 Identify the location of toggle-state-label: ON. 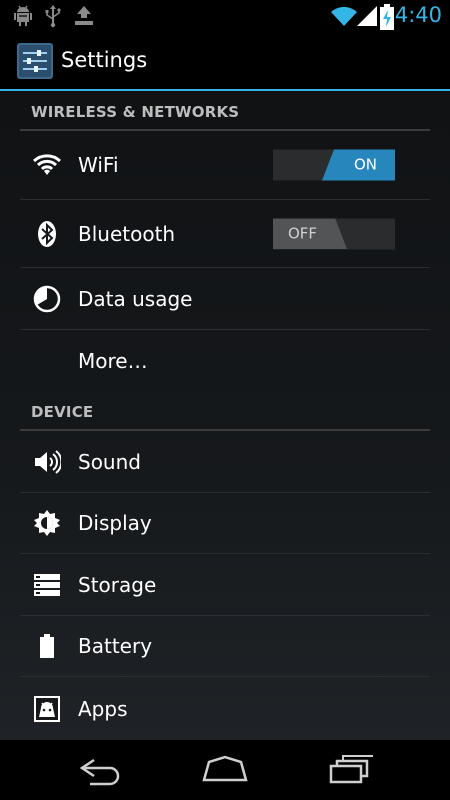
(365, 164).